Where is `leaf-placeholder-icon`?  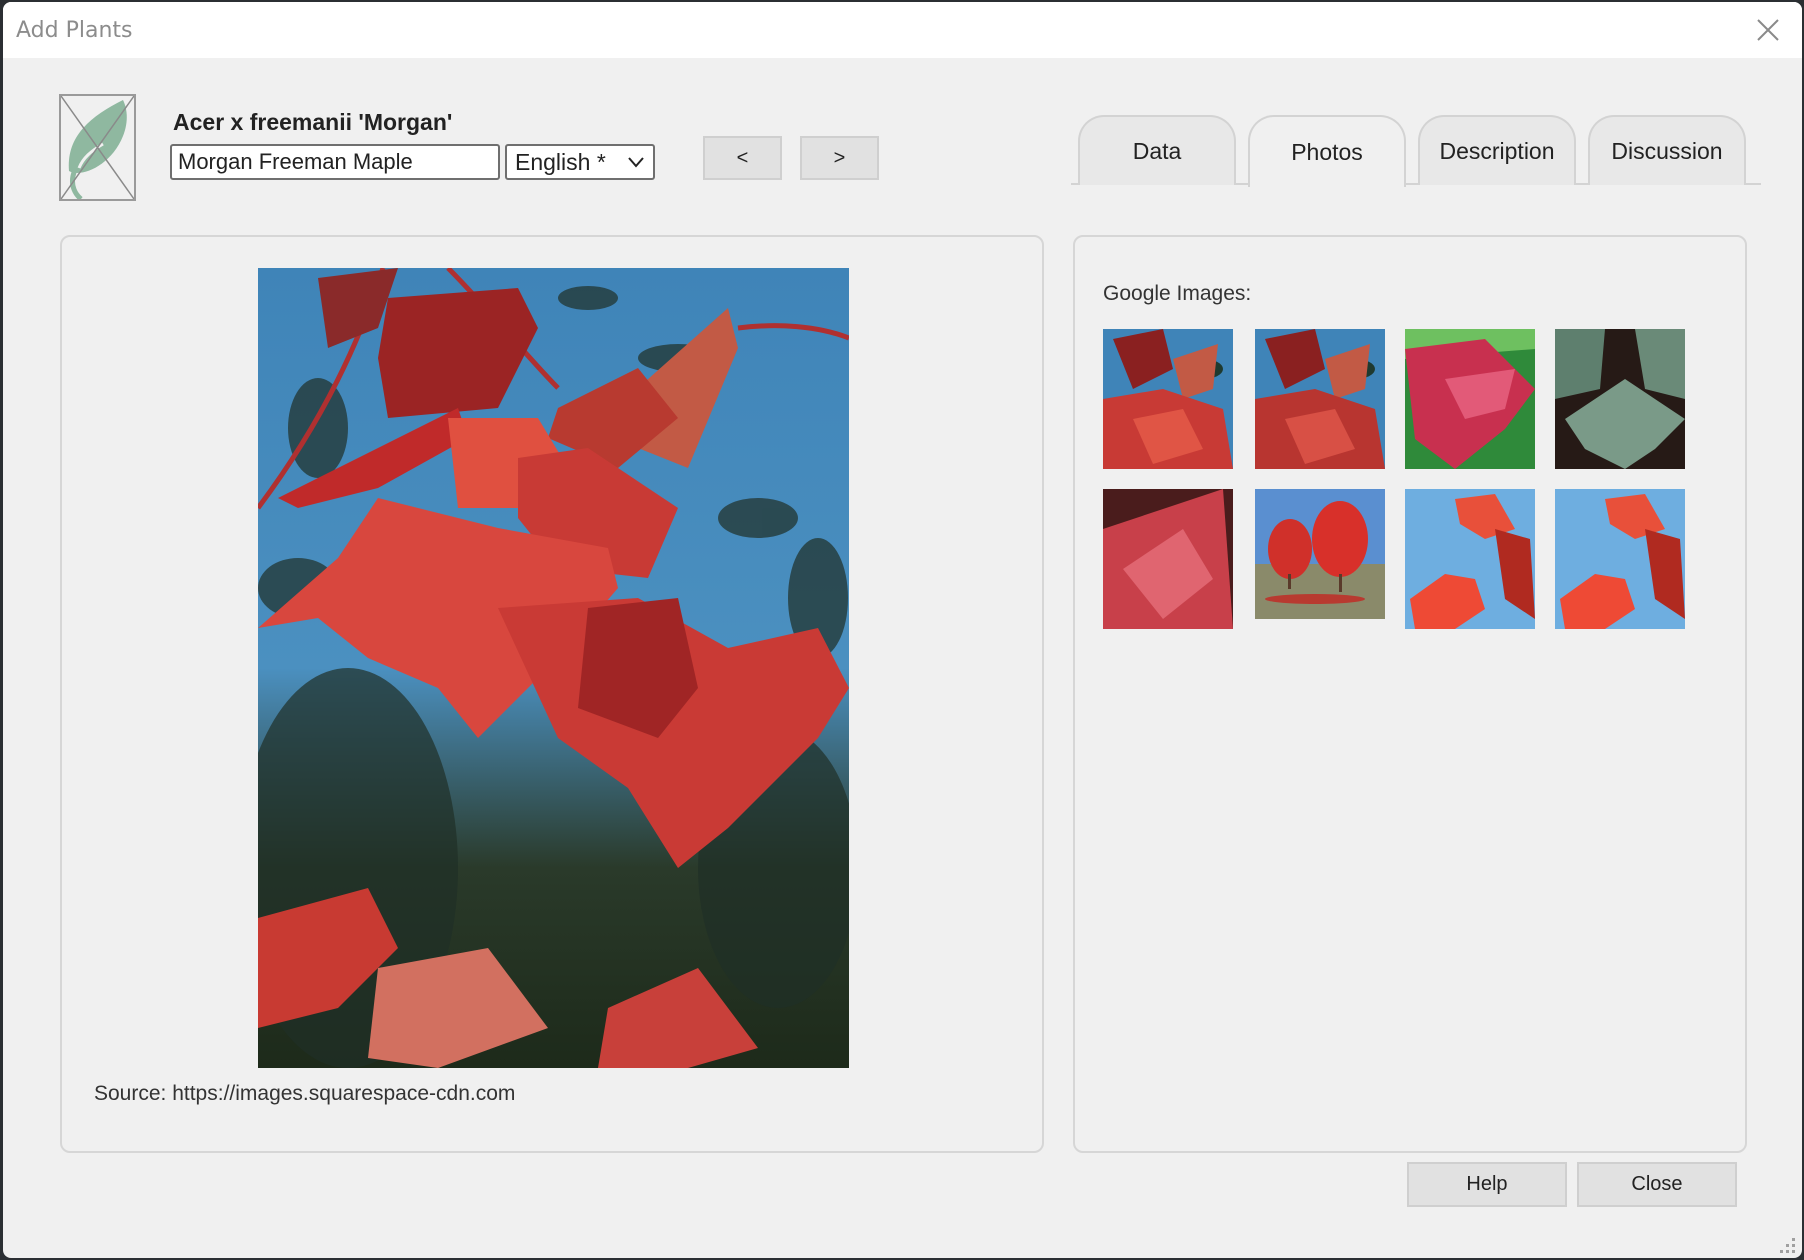 leaf-placeholder-icon is located at coordinates (97, 147).